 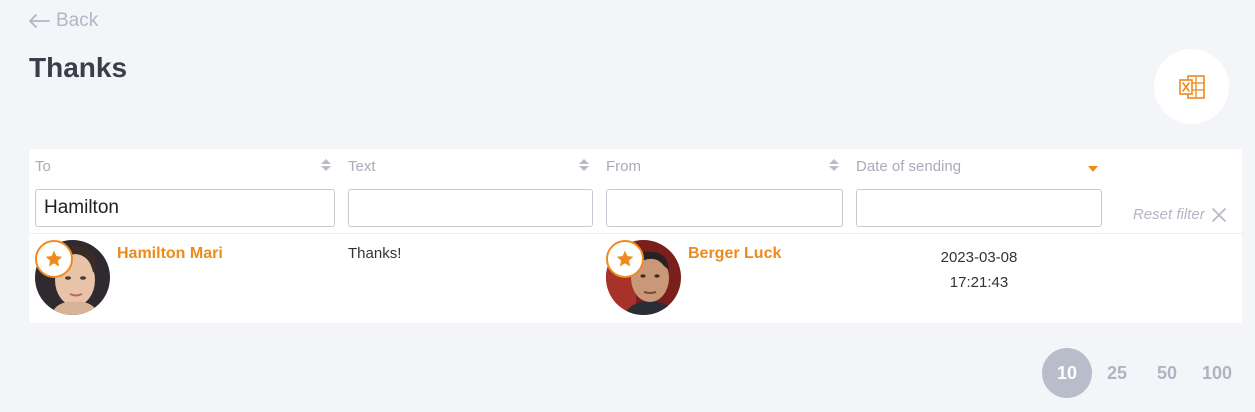 I want to click on sort-desc-icon, so click(x=1093, y=169).